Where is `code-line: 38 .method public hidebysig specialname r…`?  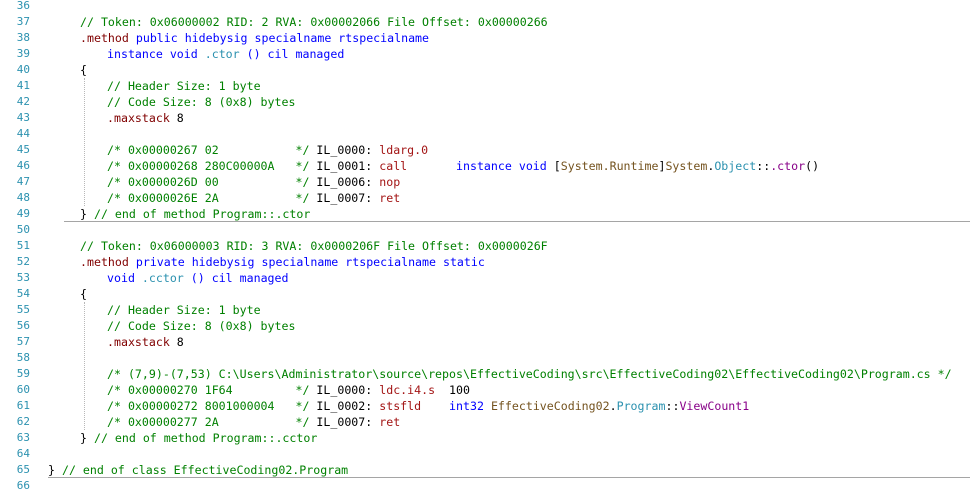
code-line: 38 .method public hidebysig specialname r… is located at coordinates (485, 38).